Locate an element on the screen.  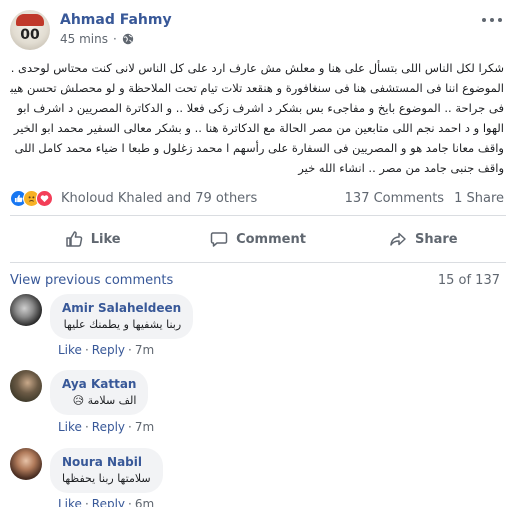
like-button: Like is located at coordinates (92, 239).